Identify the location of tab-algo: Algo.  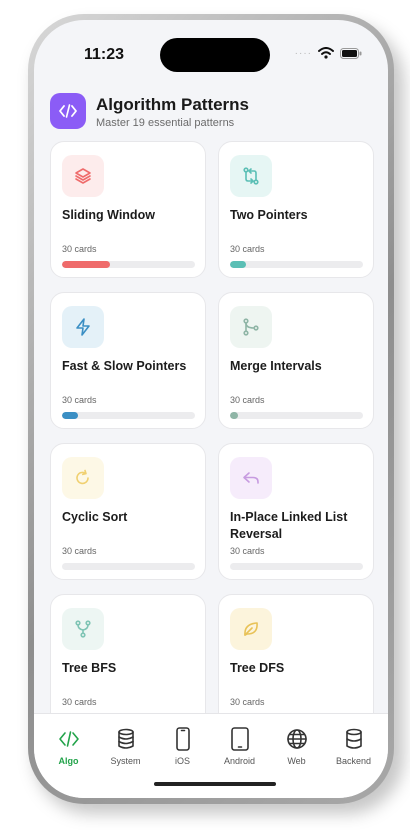
(68, 746).